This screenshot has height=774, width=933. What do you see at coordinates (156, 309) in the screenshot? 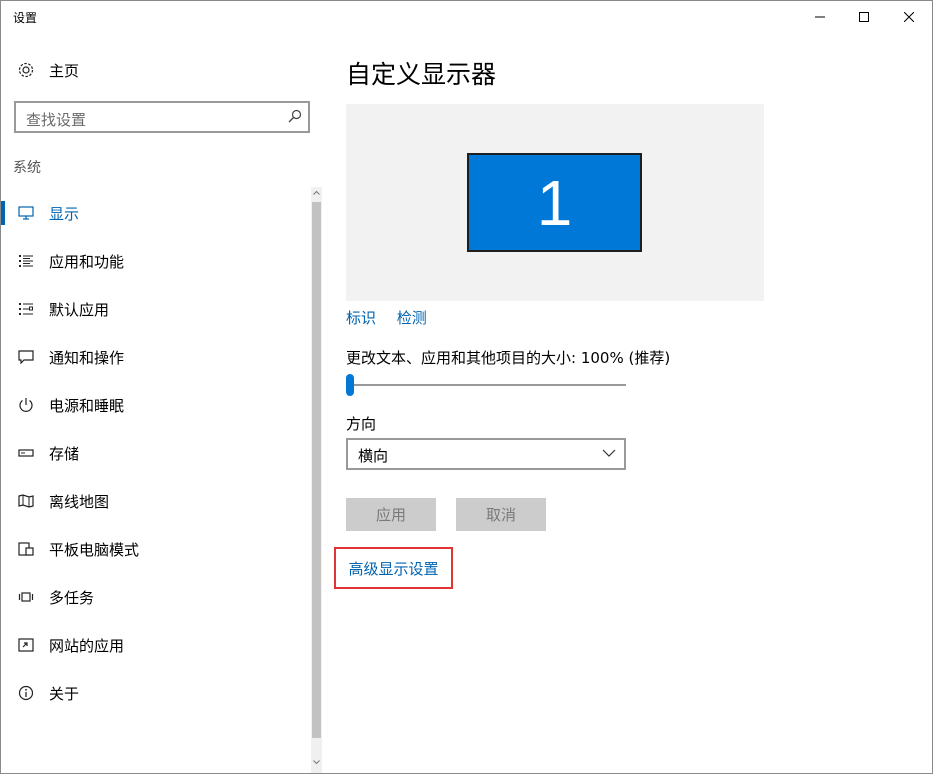
I see `sidebar-item-default-apps: 默认应用` at bounding box center [156, 309].